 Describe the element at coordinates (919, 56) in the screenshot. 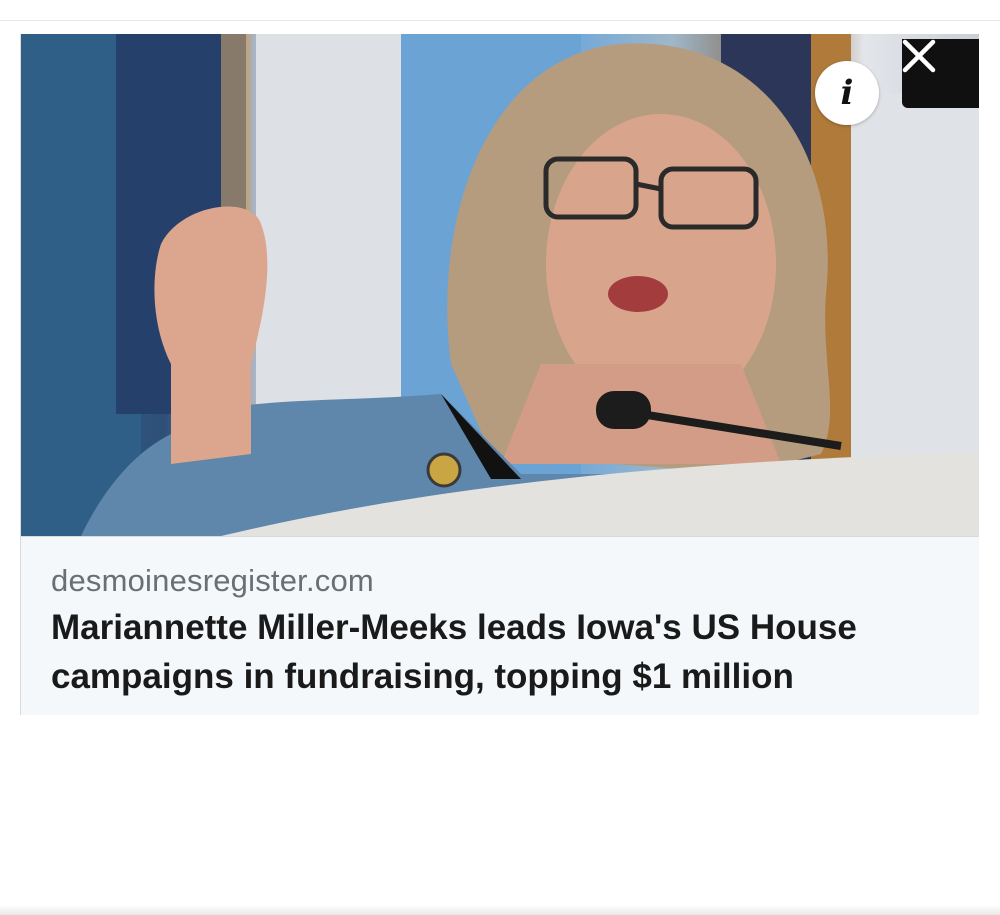

I see `close-icon` at that location.